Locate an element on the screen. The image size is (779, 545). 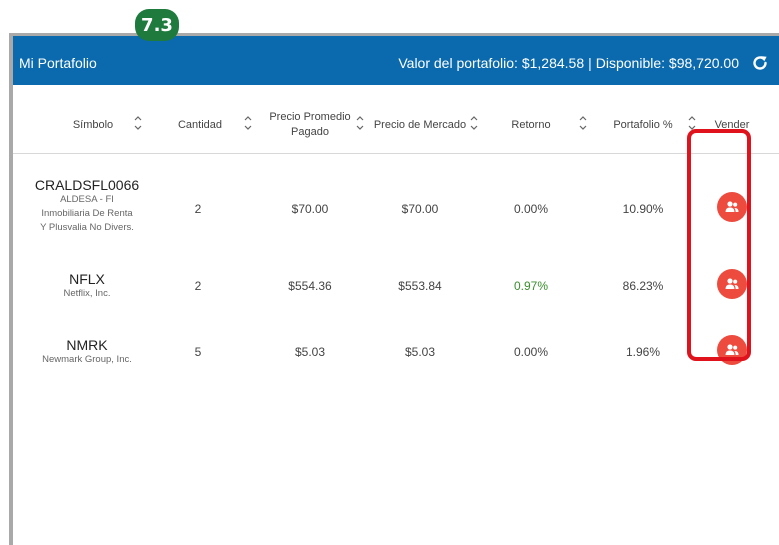
col-quantity: Cantidad is located at coordinates (200, 125).